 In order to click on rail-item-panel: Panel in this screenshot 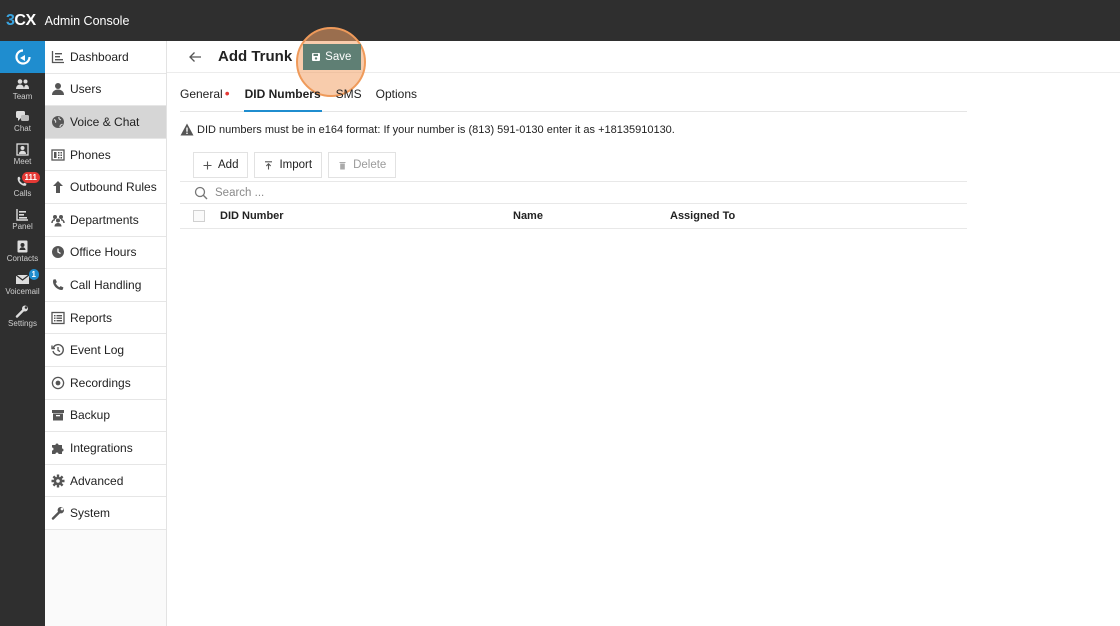, I will do `click(22, 219)`.